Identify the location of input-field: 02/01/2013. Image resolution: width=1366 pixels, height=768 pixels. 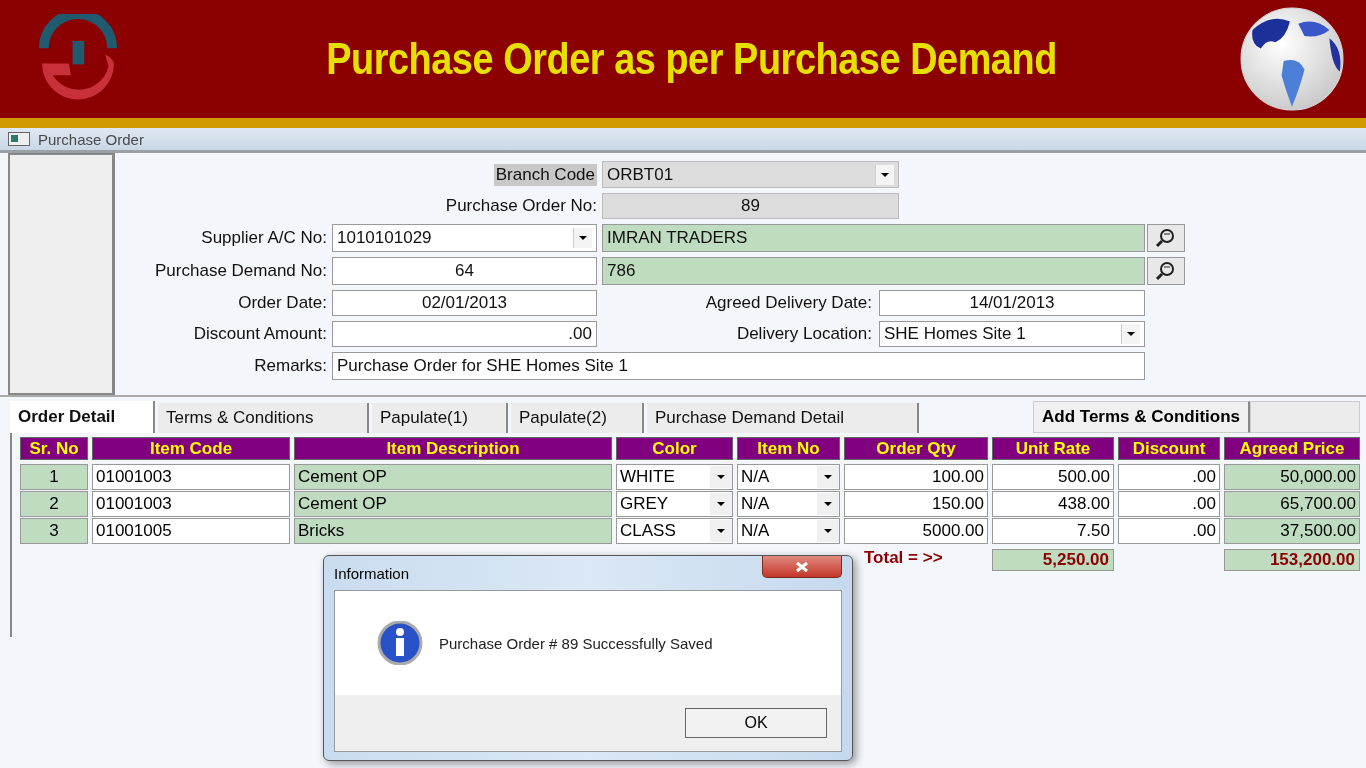
(464, 303).